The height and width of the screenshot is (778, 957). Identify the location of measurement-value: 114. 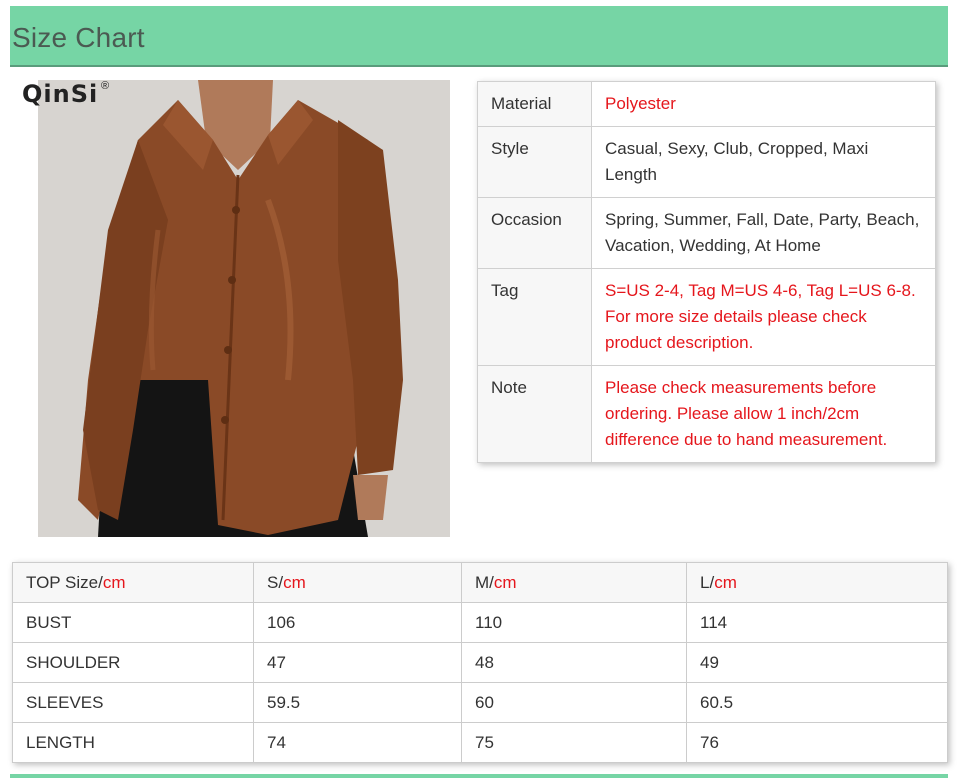
(817, 622).